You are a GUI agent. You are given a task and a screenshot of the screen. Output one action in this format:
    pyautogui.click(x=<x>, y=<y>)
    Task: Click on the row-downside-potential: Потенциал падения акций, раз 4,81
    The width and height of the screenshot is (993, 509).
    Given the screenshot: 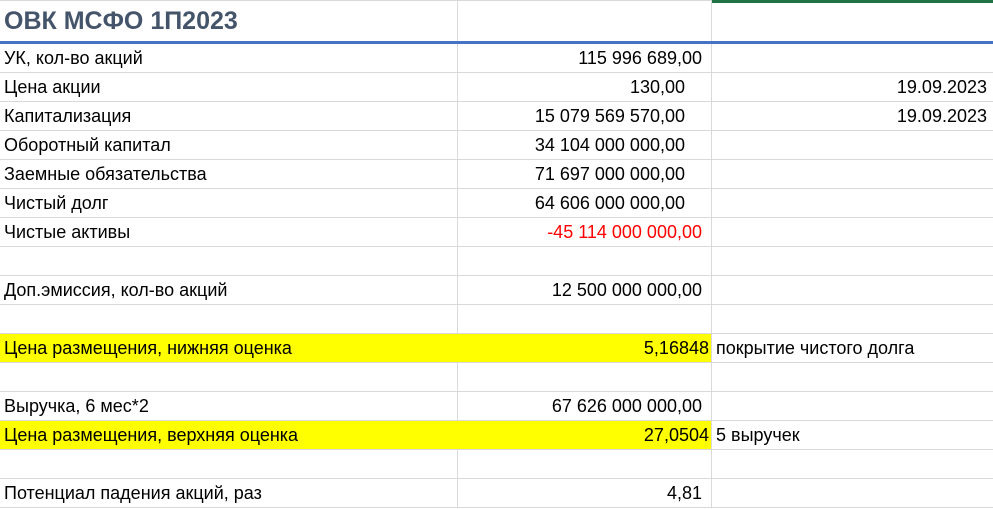 What is the action you would take?
    pyautogui.click(x=496, y=493)
    